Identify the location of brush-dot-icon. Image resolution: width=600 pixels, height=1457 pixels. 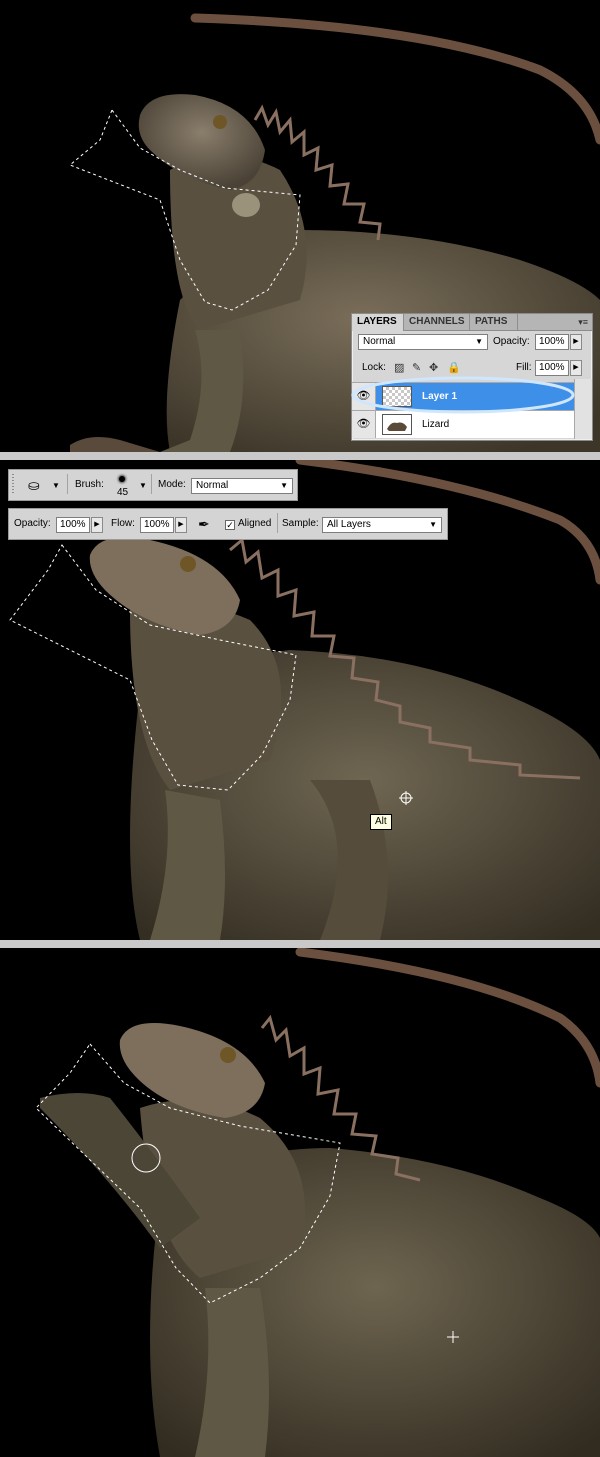
(122, 479).